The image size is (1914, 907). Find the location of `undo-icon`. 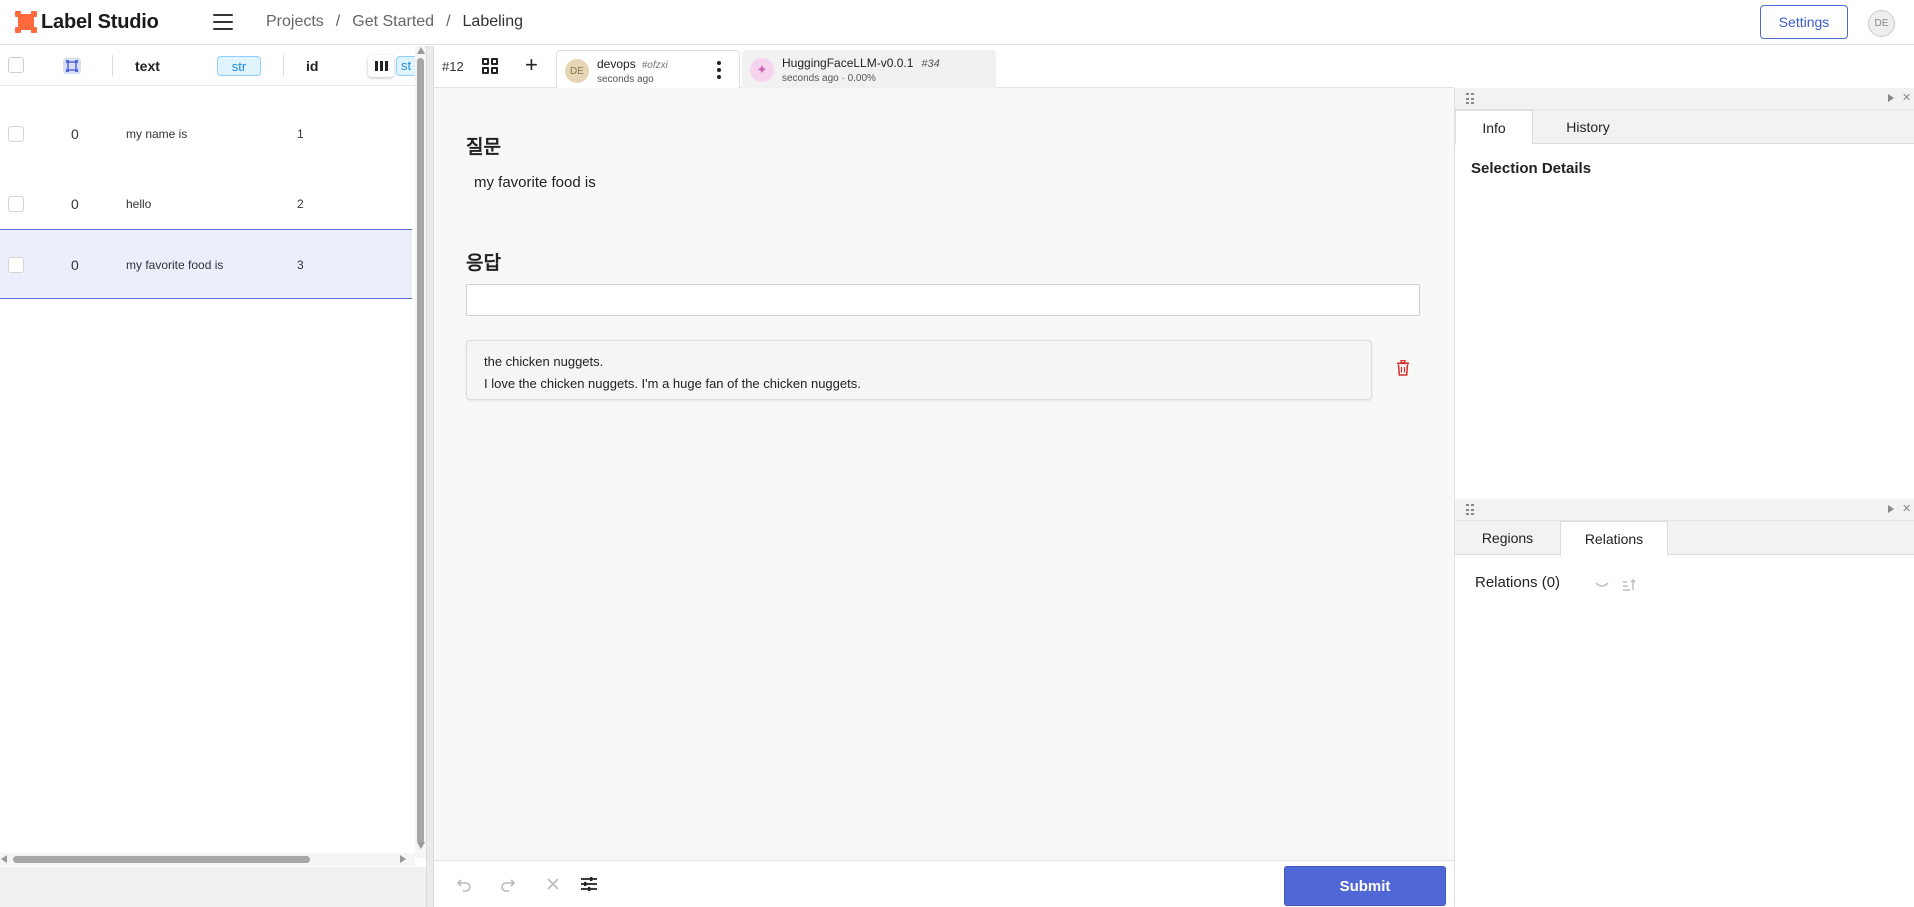

undo-icon is located at coordinates (464, 884).